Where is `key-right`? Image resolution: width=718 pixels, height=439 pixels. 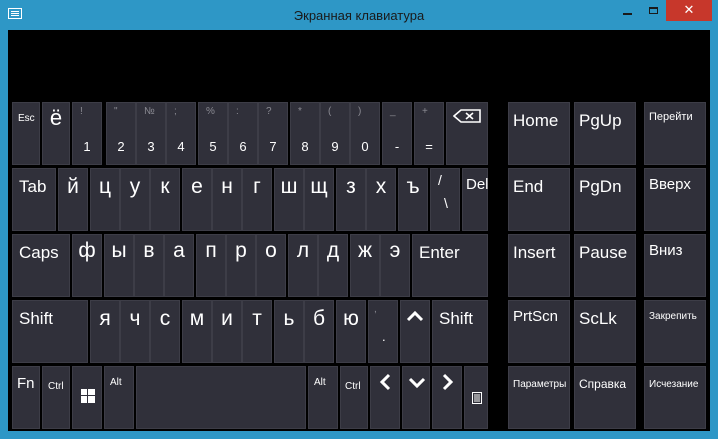 key-right is located at coordinates (447, 397).